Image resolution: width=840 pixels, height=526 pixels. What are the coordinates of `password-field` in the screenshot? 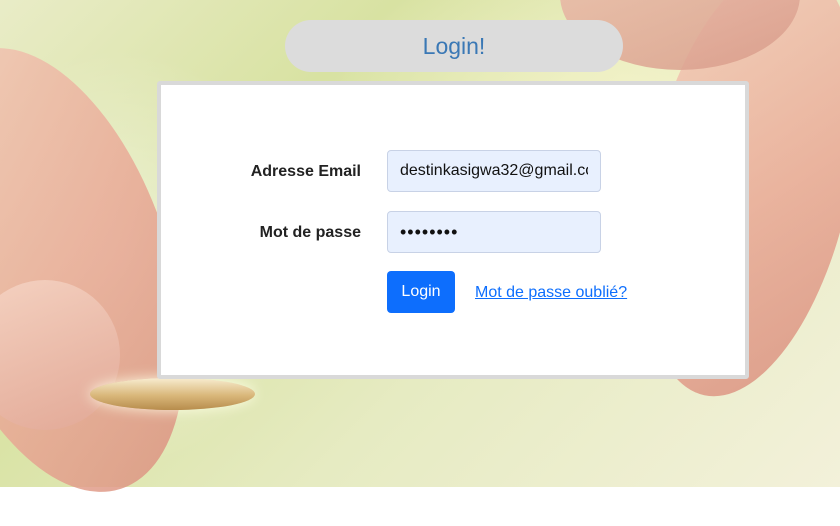 It's located at (494, 232).